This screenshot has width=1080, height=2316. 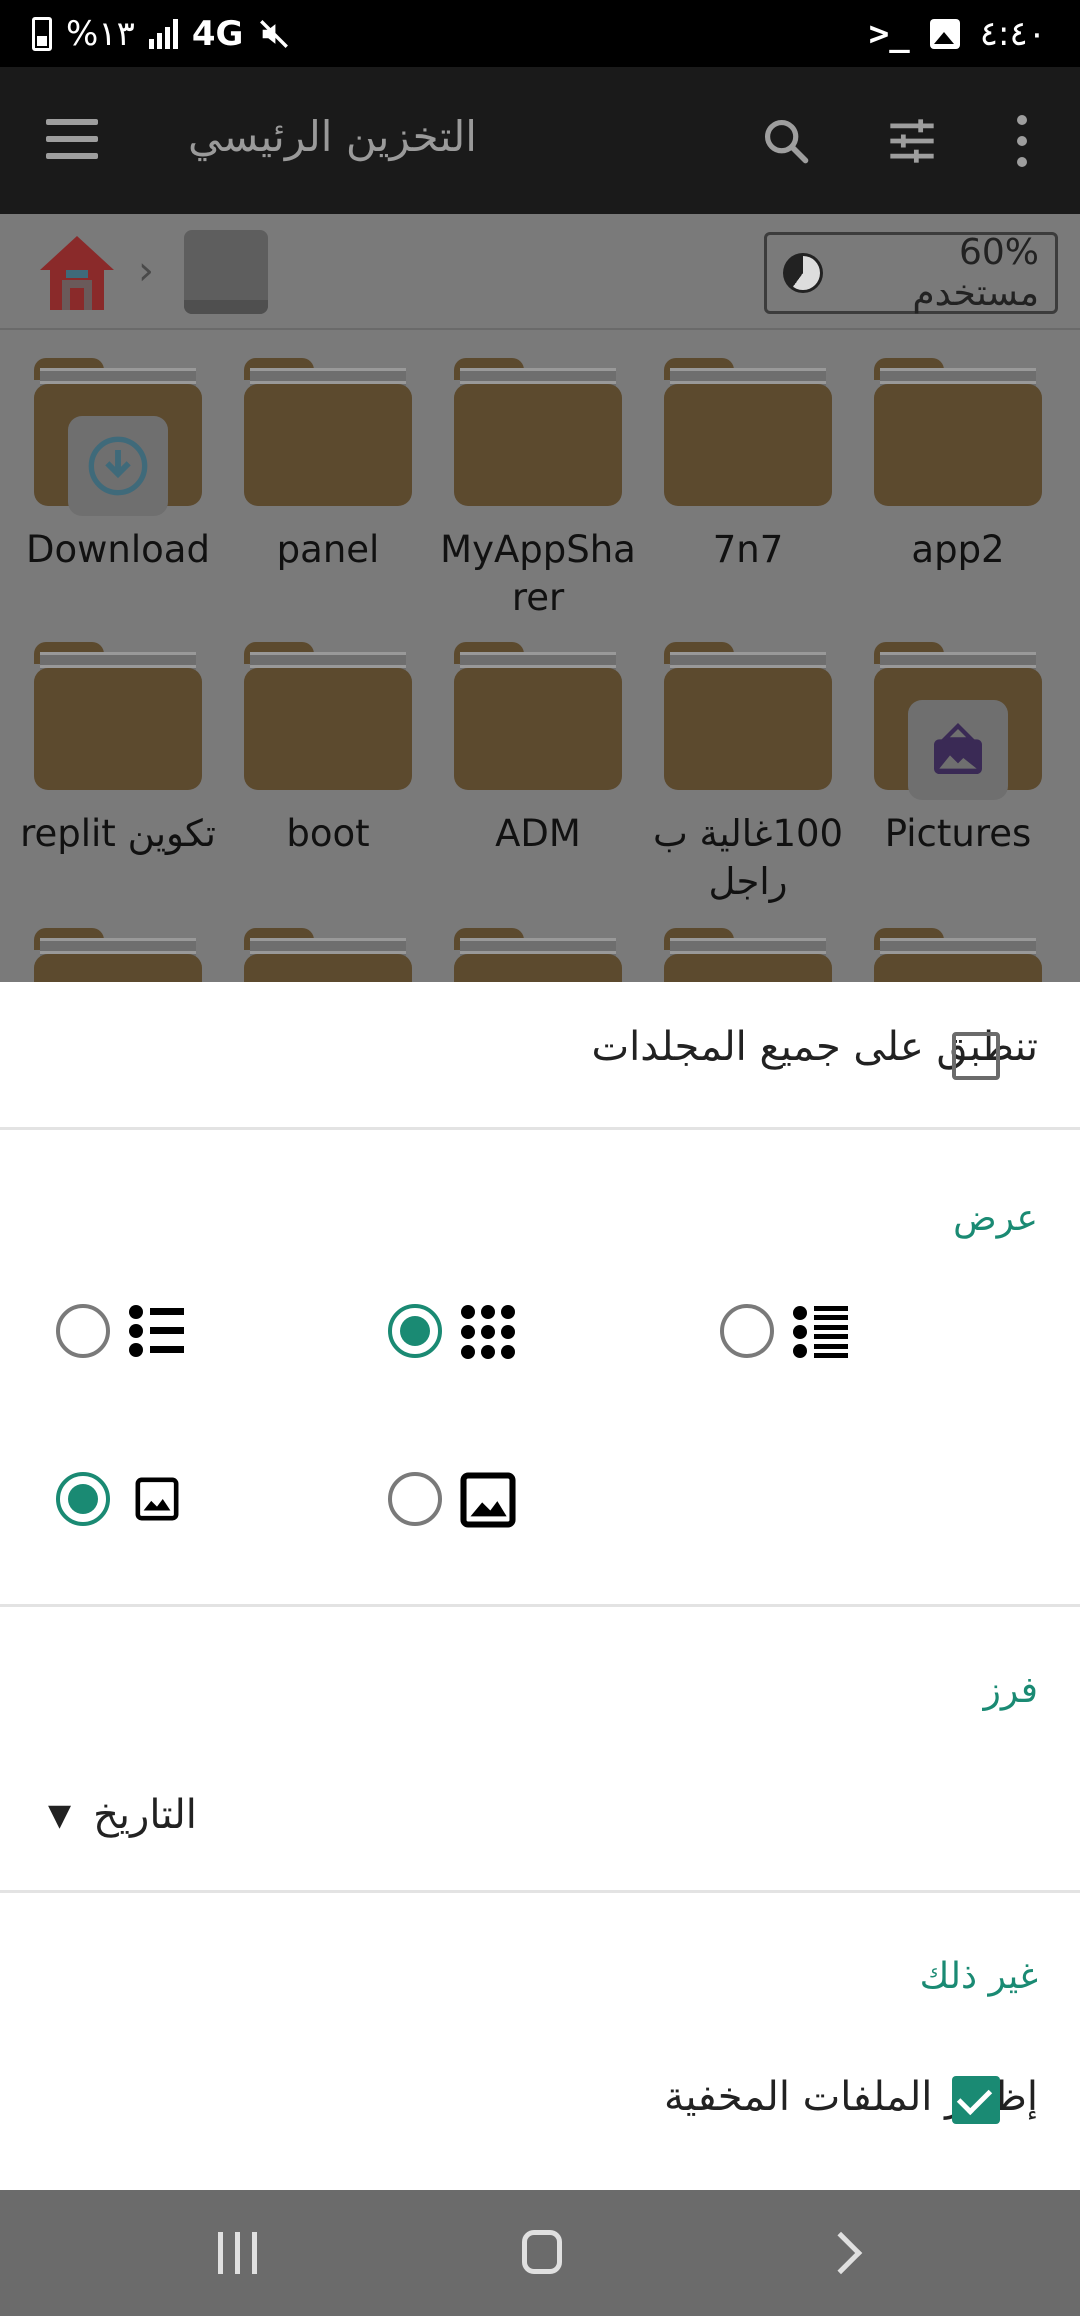 What do you see at coordinates (157, 1499) in the screenshot?
I see `small-thumbnail-icon` at bounding box center [157, 1499].